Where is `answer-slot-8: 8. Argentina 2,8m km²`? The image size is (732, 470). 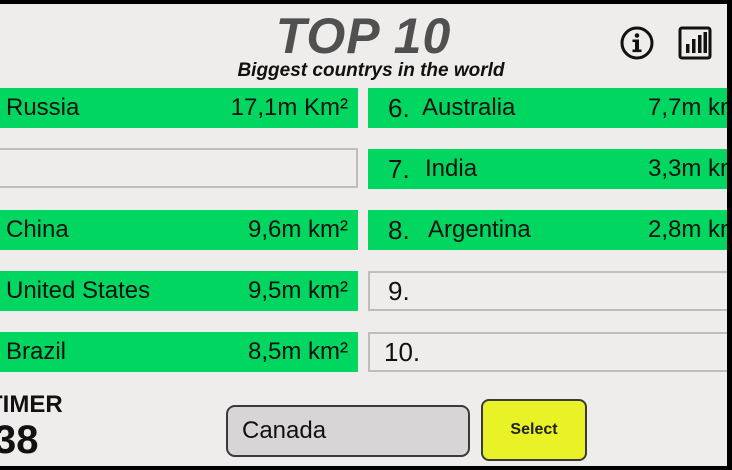
answer-slot-8: 8. Argentina 2,8m km² is located at coordinates (547, 230).